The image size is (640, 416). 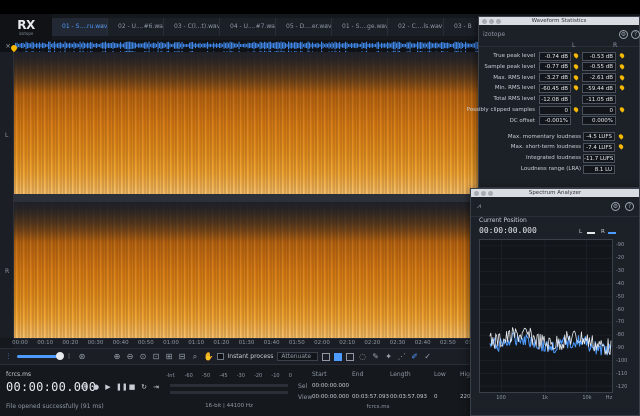 What do you see at coordinates (555, 88) in the screenshot?
I see `stats-left-value: -60.45 dB` at bounding box center [555, 88].